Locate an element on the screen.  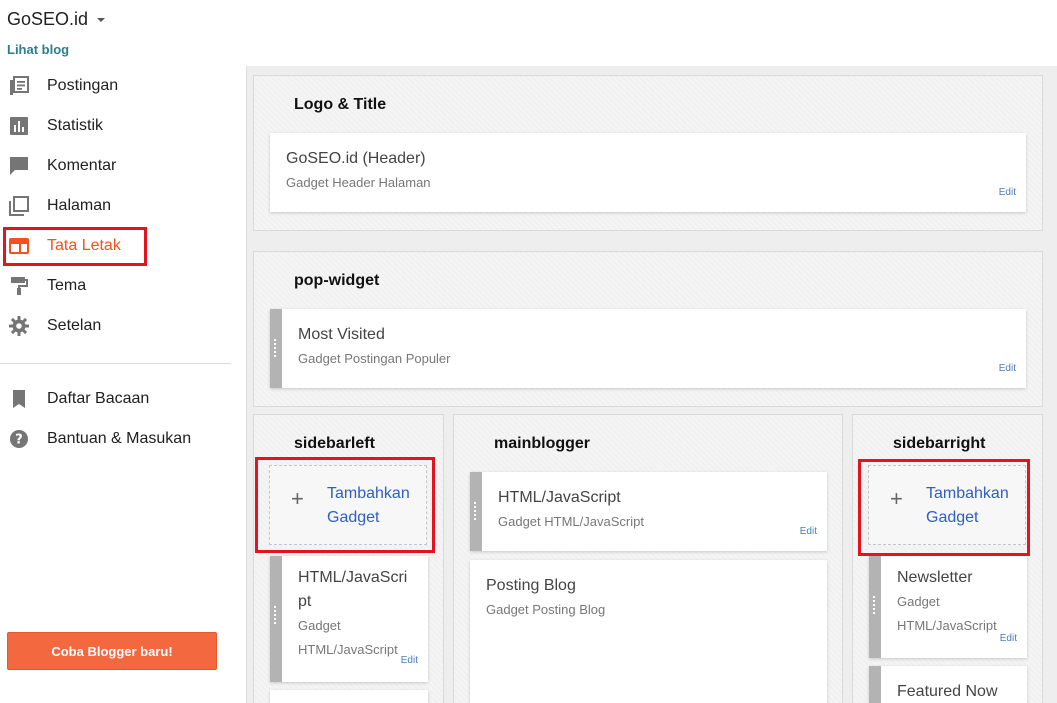
nav-item-halaman: Halaman is located at coordinates (120, 206).